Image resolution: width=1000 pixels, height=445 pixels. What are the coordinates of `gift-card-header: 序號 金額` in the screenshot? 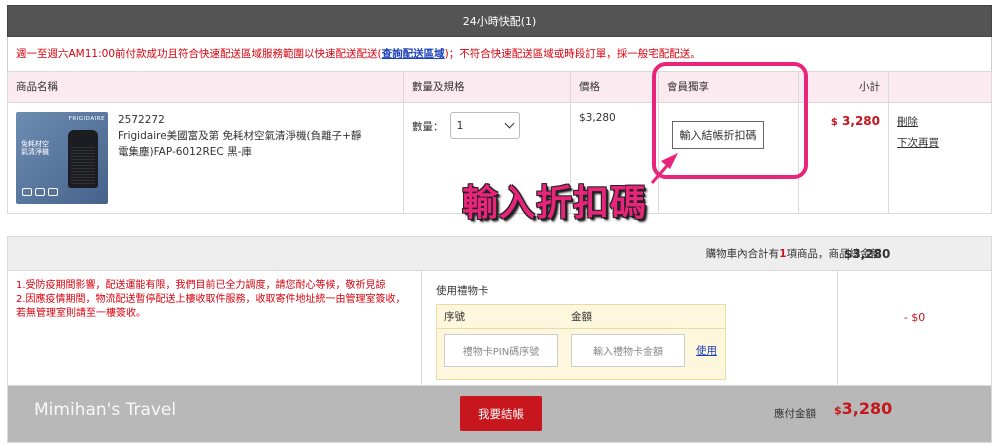 It's located at (581, 317).